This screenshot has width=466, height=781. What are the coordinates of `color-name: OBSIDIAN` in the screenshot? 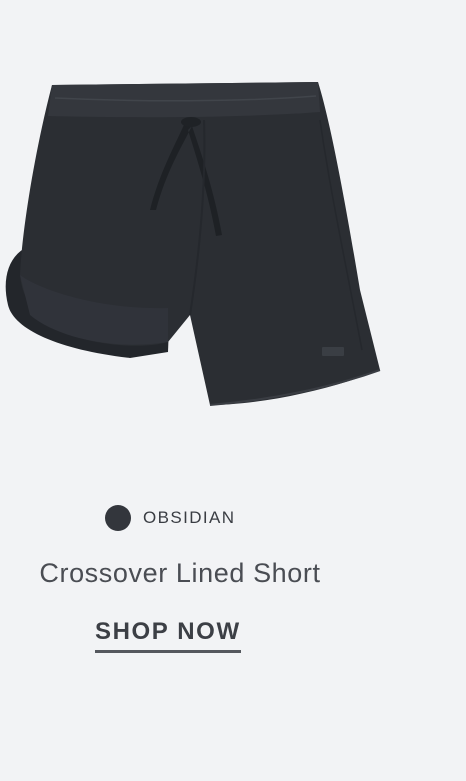 It's located at (189, 517).